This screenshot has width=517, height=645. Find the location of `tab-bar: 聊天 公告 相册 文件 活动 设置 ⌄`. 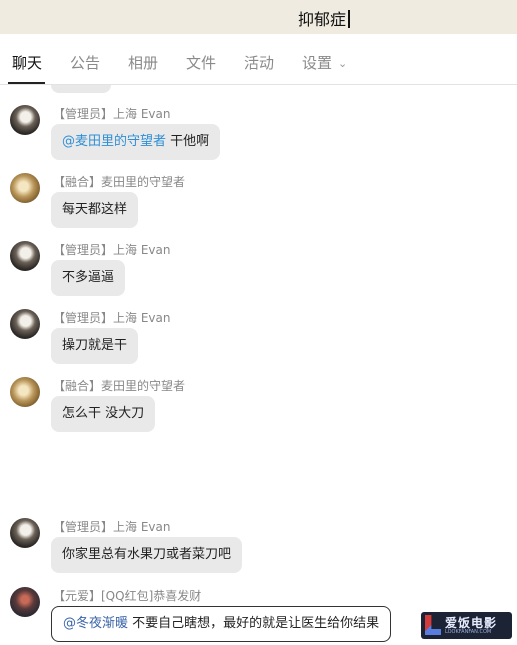

tab-bar: 聊天 公告 相册 文件 活动 设置 ⌄ is located at coordinates (258, 59).